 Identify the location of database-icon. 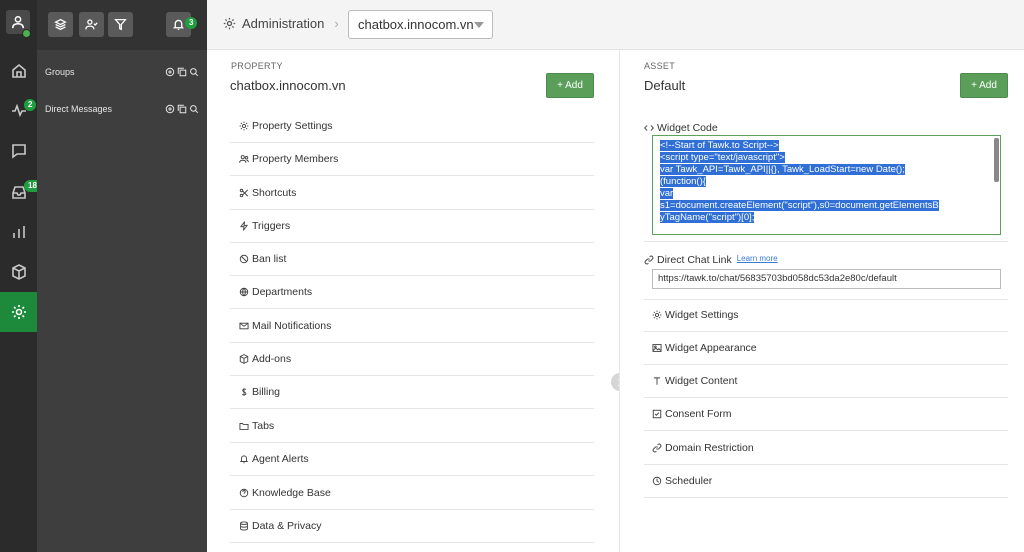
(244, 526).